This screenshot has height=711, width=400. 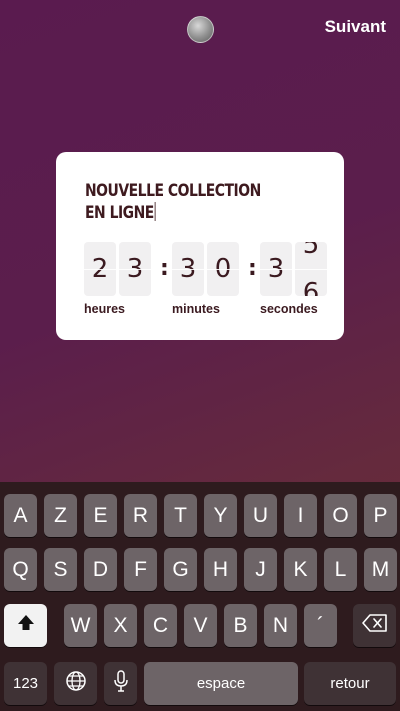 What do you see at coordinates (311, 269) in the screenshot?
I see `seconds-ones-digit-rolling: 5 6` at bounding box center [311, 269].